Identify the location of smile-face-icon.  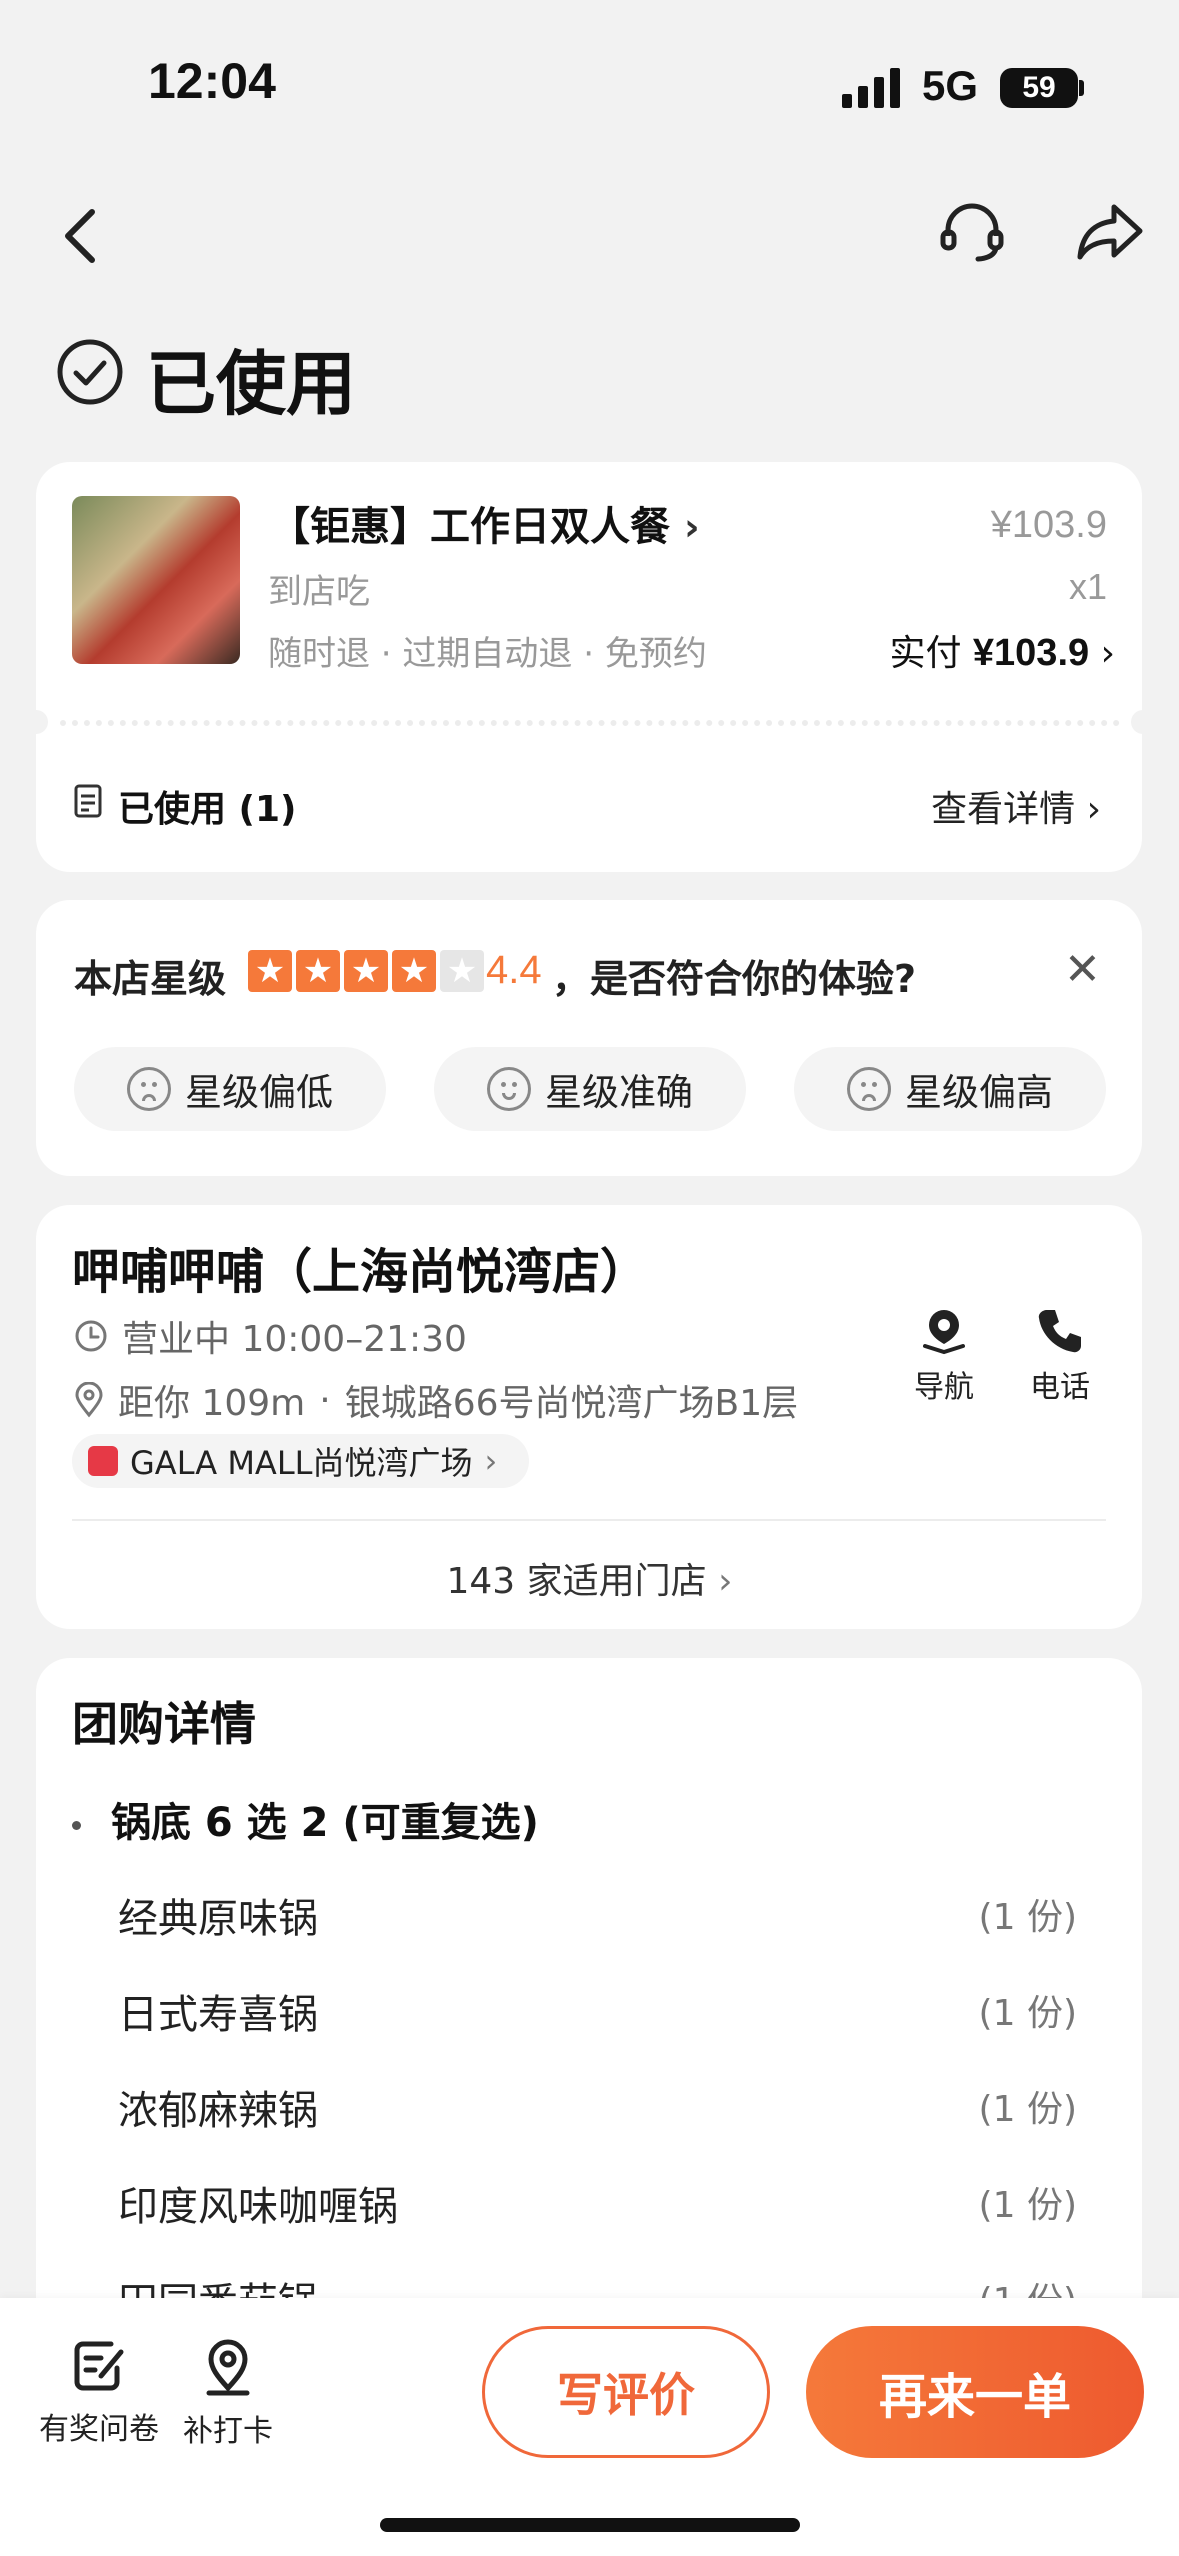
(509, 1089).